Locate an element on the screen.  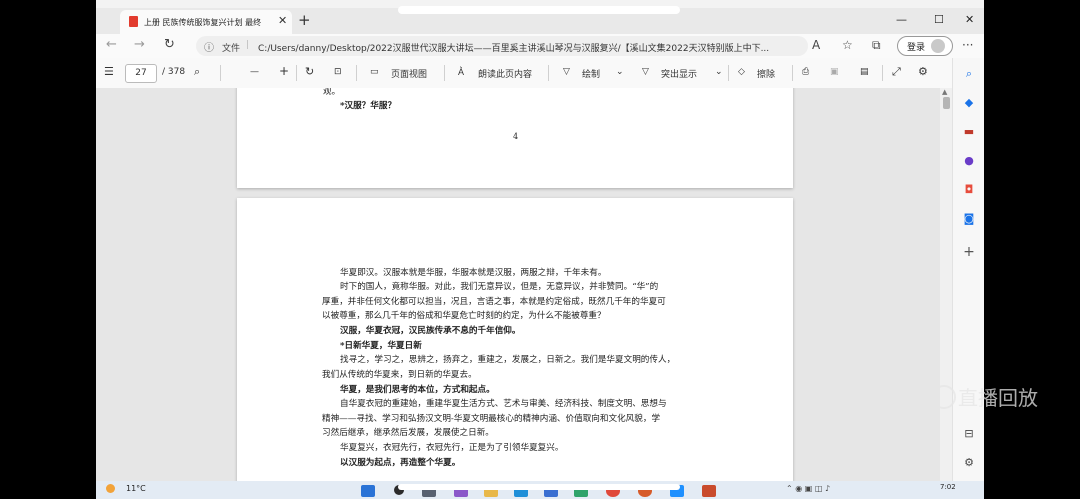
zoom-in-button: + is located at coordinates (284, 71).